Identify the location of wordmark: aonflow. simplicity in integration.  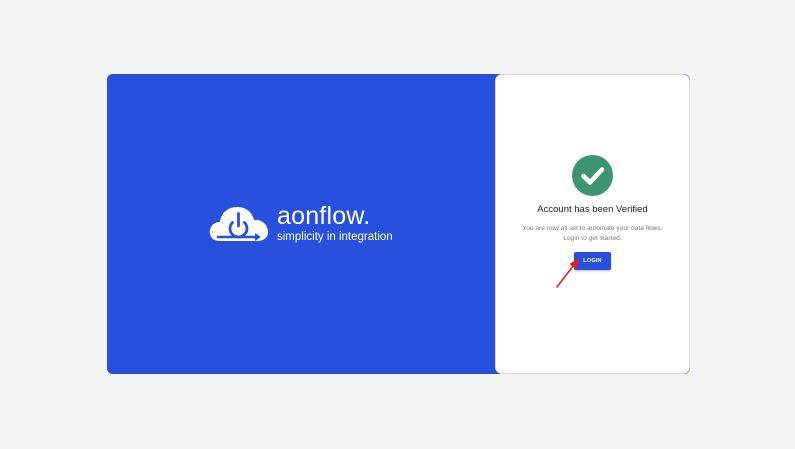
(335, 223).